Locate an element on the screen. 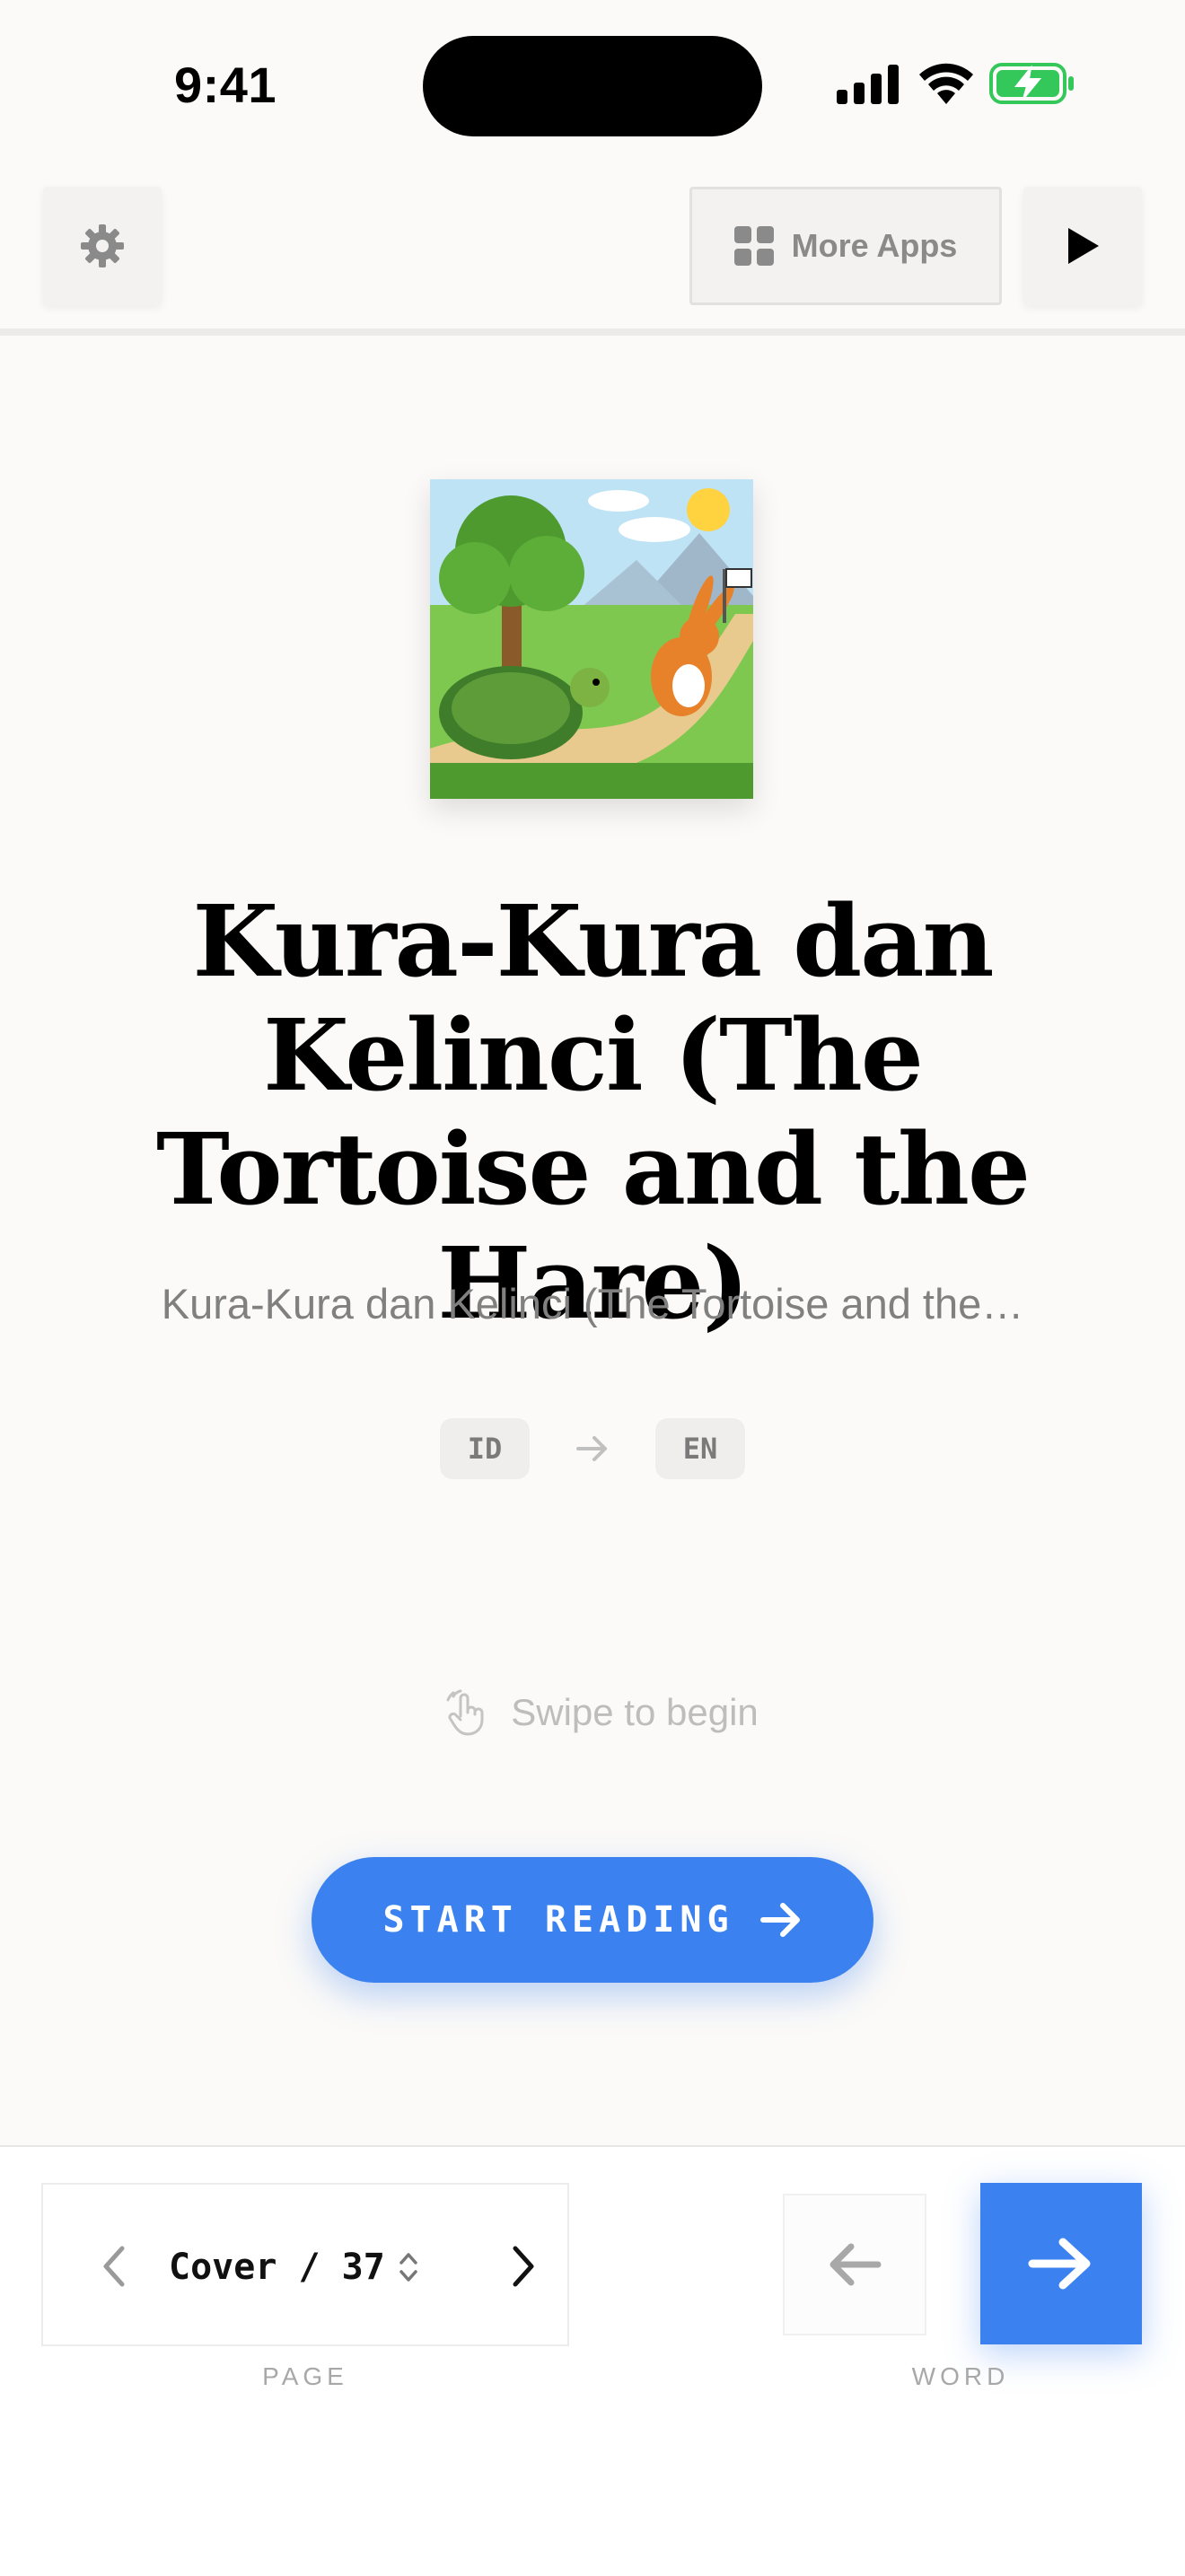 The height and width of the screenshot is (2576, 1185). toolbar-divider is located at coordinates (592, 332).